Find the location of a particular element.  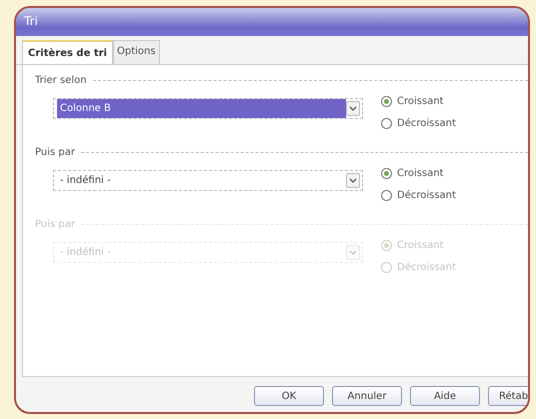

window-title: Tri is located at coordinates (272, 22).